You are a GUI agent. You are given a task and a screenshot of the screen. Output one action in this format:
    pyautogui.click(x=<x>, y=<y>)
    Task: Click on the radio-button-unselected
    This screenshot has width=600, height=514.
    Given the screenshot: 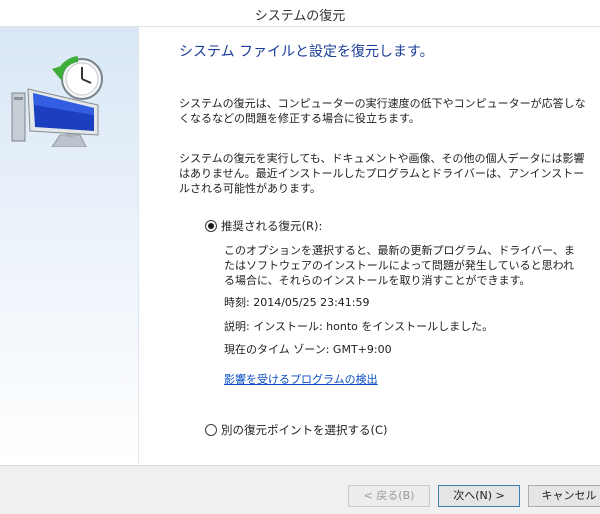 What is the action you would take?
    pyautogui.click(x=211, y=430)
    